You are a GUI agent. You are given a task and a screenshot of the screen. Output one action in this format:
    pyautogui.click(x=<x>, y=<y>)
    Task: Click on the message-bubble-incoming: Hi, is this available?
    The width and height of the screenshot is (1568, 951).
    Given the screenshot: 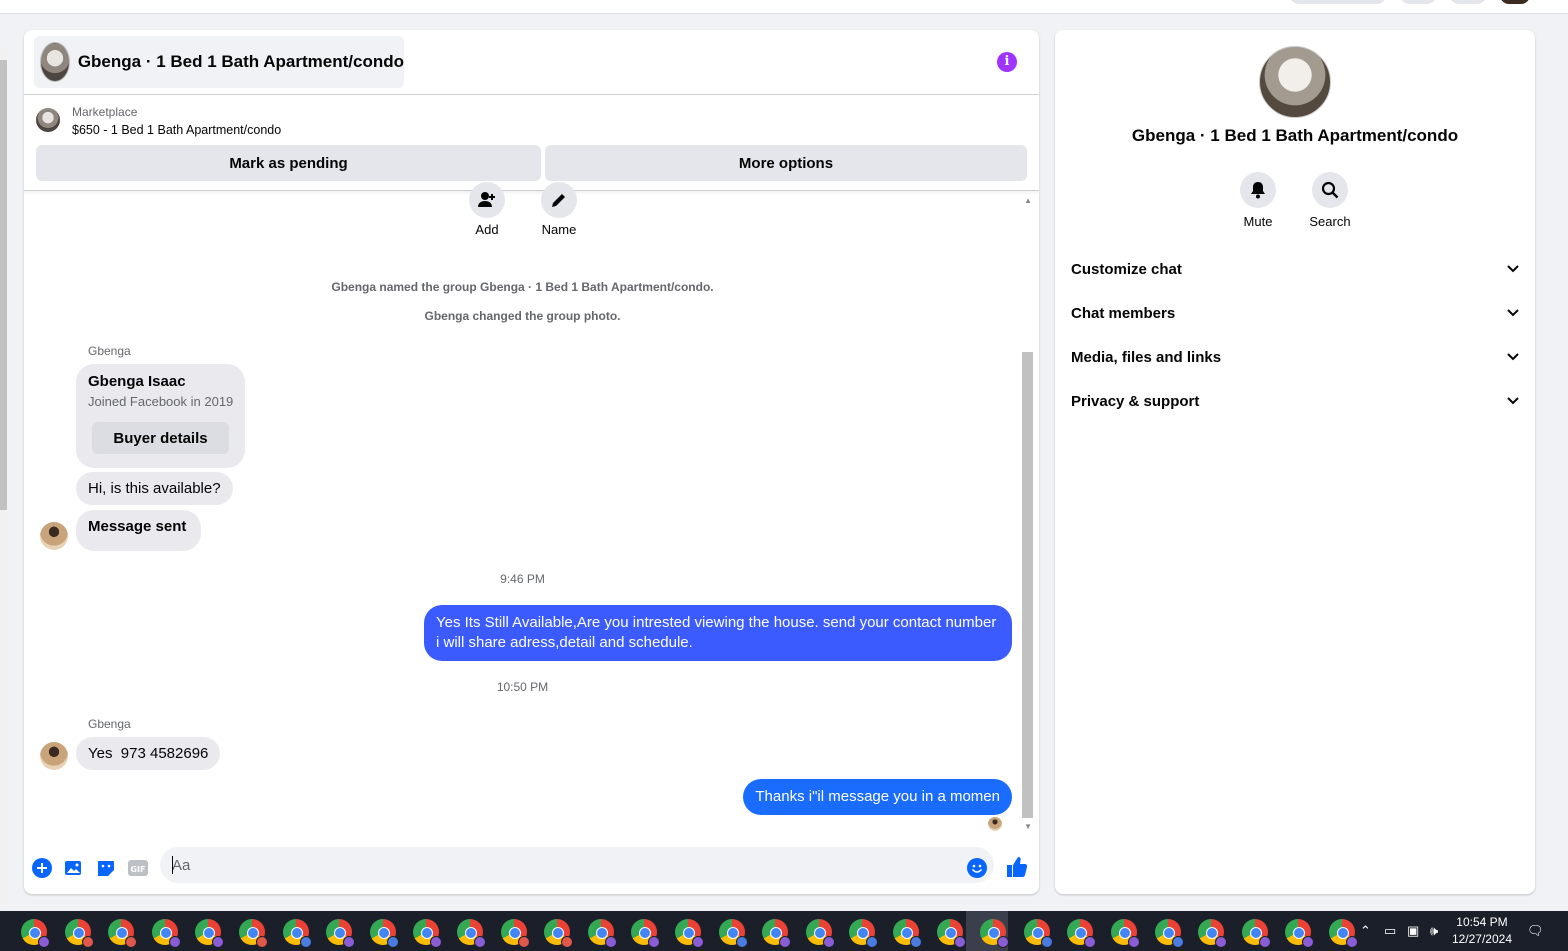 What is the action you would take?
    pyautogui.click(x=154, y=488)
    